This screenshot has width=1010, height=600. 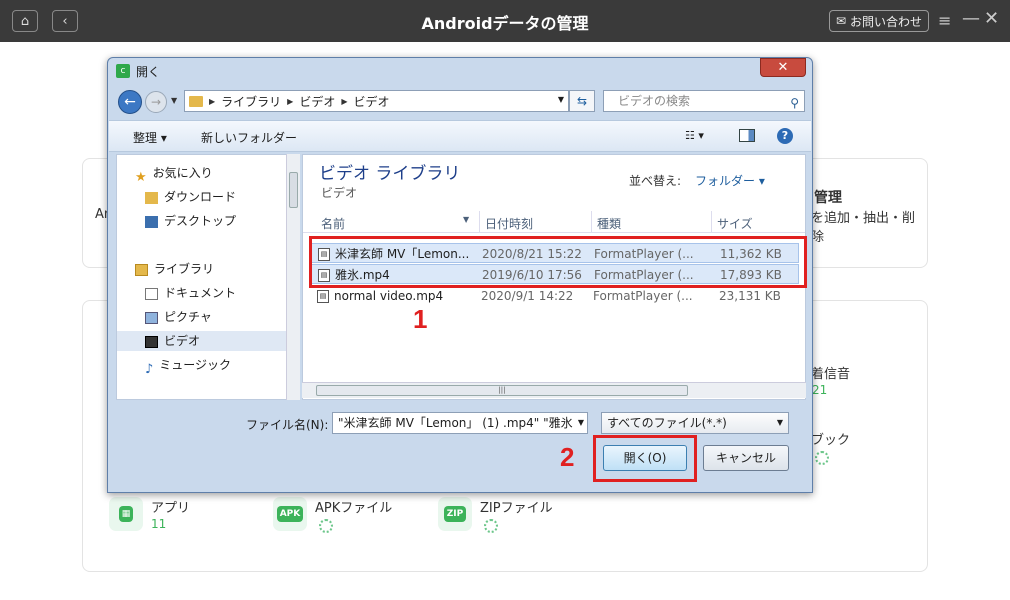 What do you see at coordinates (196, 101) in the screenshot?
I see `folder-icon` at bounding box center [196, 101].